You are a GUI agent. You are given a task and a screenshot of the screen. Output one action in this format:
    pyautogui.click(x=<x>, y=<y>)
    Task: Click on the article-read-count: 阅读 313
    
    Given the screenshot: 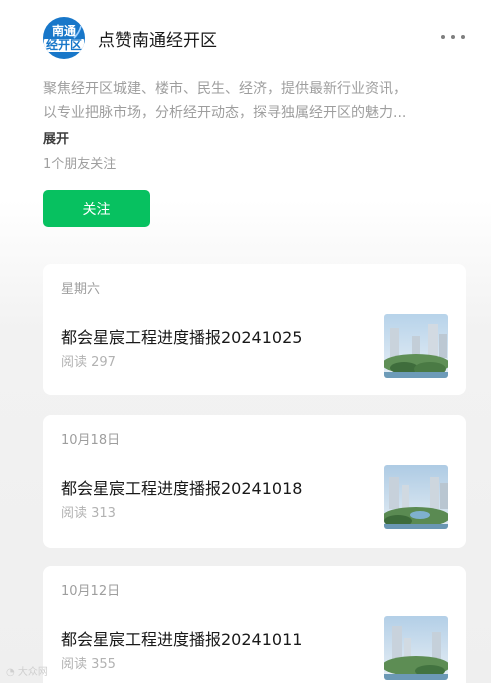 What is the action you would take?
    pyautogui.click(x=88, y=513)
    